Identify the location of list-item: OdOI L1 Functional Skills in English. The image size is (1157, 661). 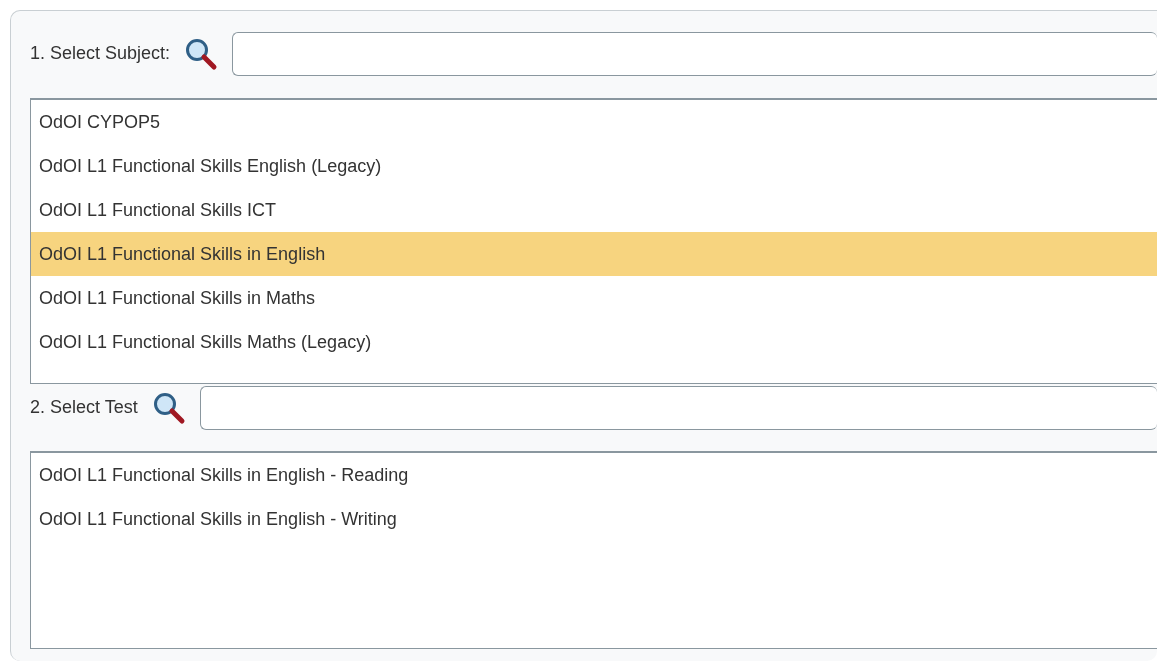
(594, 254).